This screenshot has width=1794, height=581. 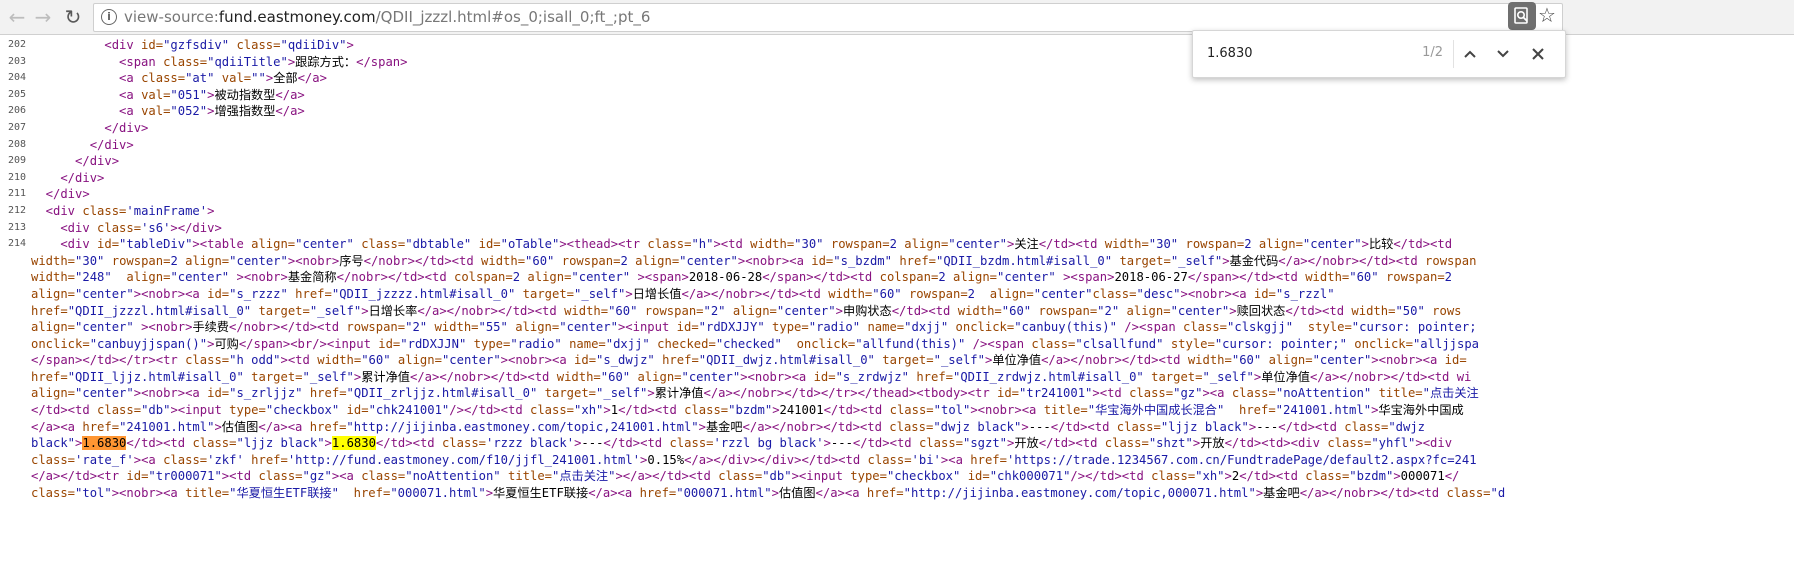 I want to click on code-token: "center", so click(x=258, y=260).